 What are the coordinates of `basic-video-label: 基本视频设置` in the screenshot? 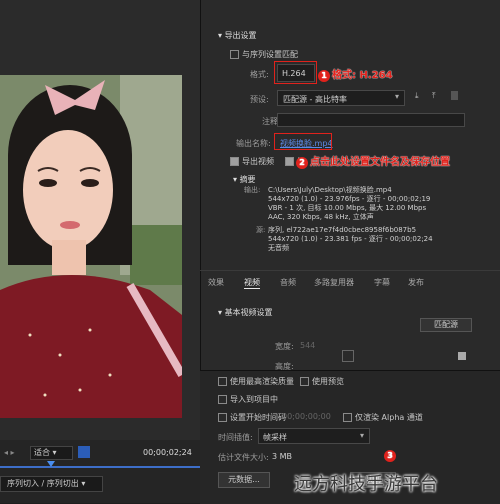 It's located at (248, 312).